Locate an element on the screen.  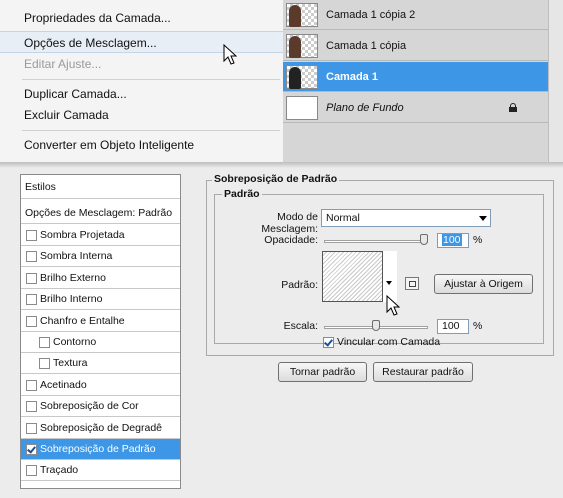
link-with-layer-checkbox is located at coordinates (328, 342).